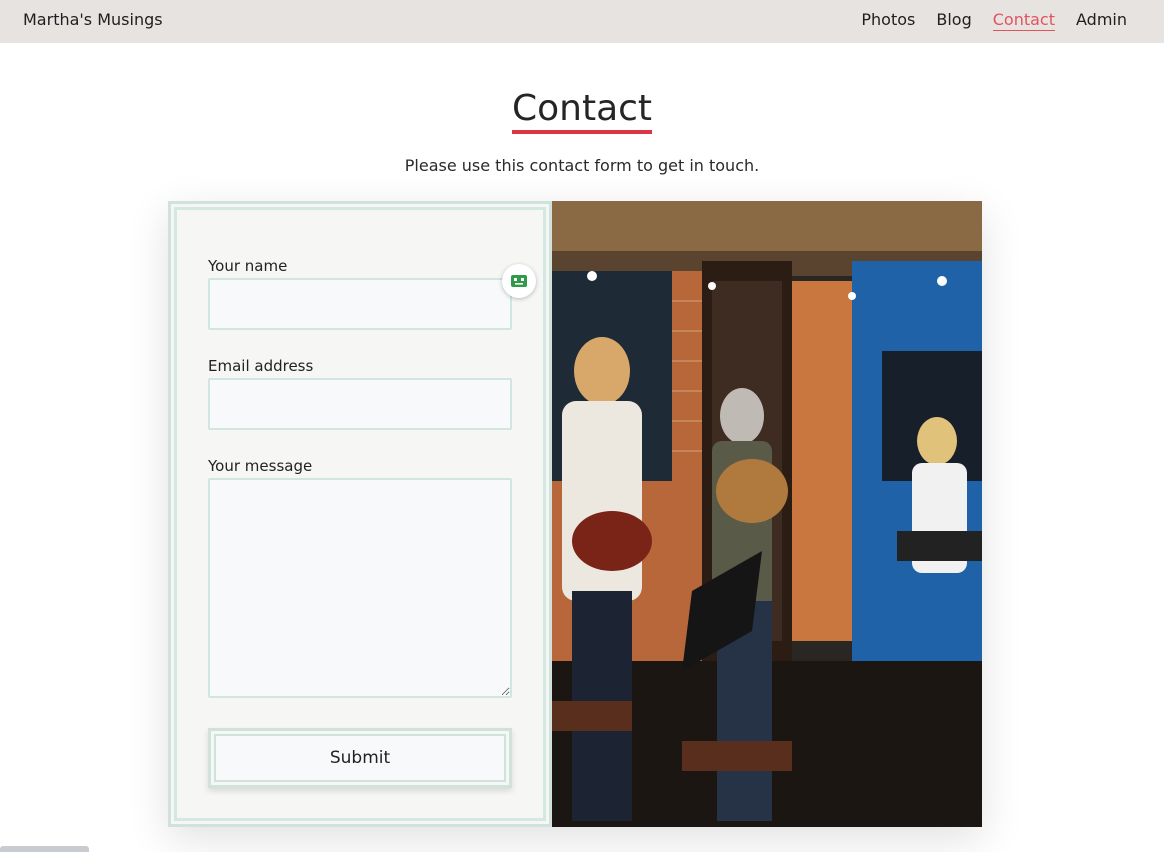 Image resolution: width=1164 pixels, height=852 pixels. Describe the element at coordinates (93, 19) in the screenshot. I see `brand-link: Martha's Musings` at that location.